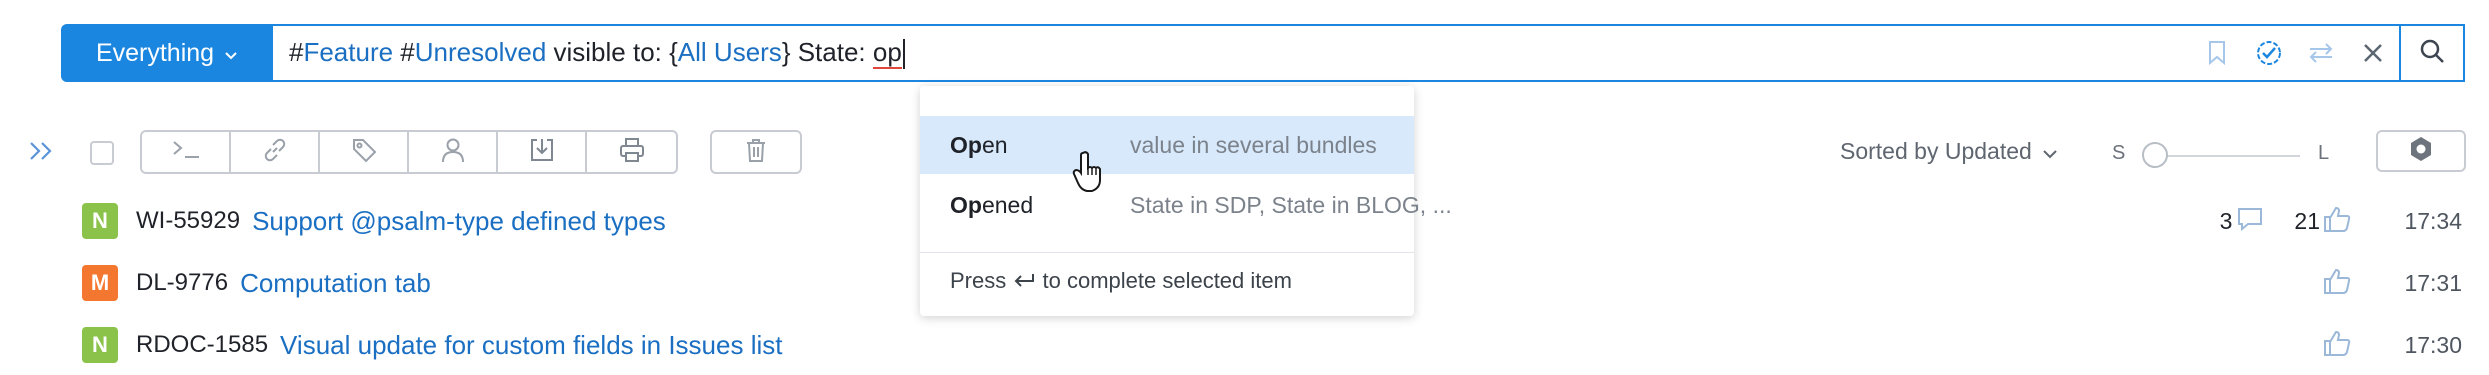  Describe the element at coordinates (2250, 221) in the screenshot. I see `comment-icon` at that location.